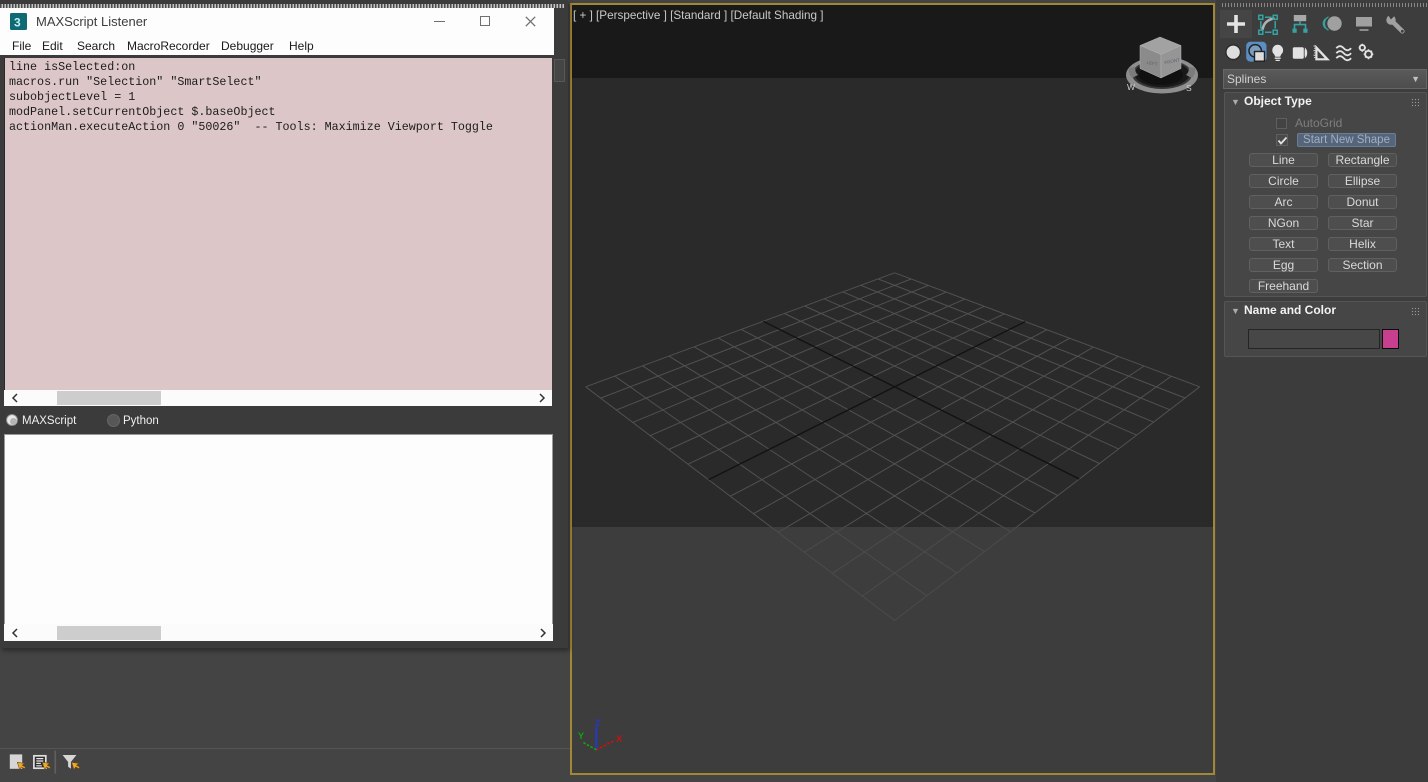  Describe the element at coordinates (581, 736) in the screenshot. I see `svg-text: Y` at that location.